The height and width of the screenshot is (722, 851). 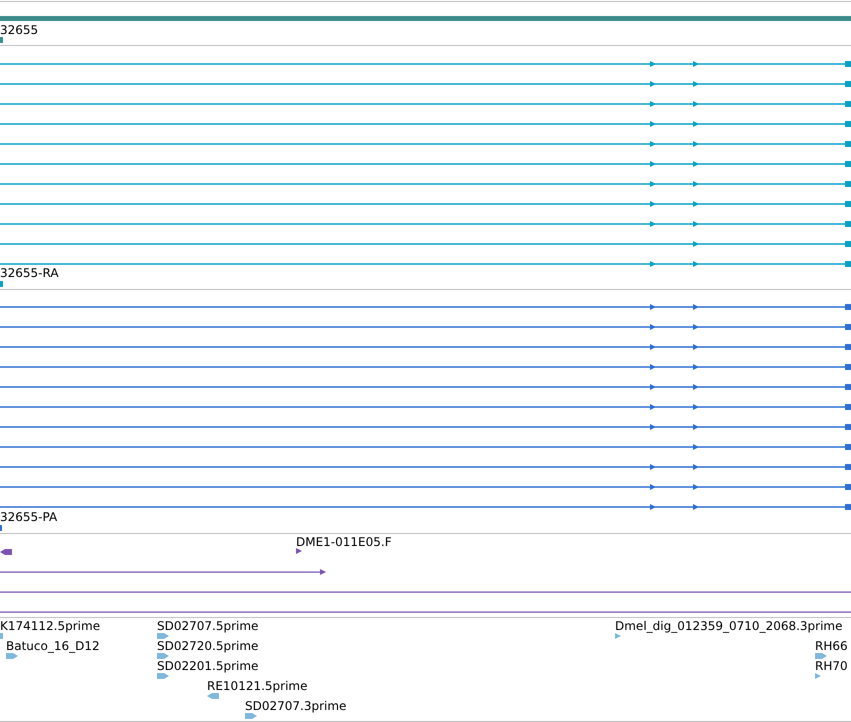 I want to click on feature-label: 32655, so click(x=19, y=30).